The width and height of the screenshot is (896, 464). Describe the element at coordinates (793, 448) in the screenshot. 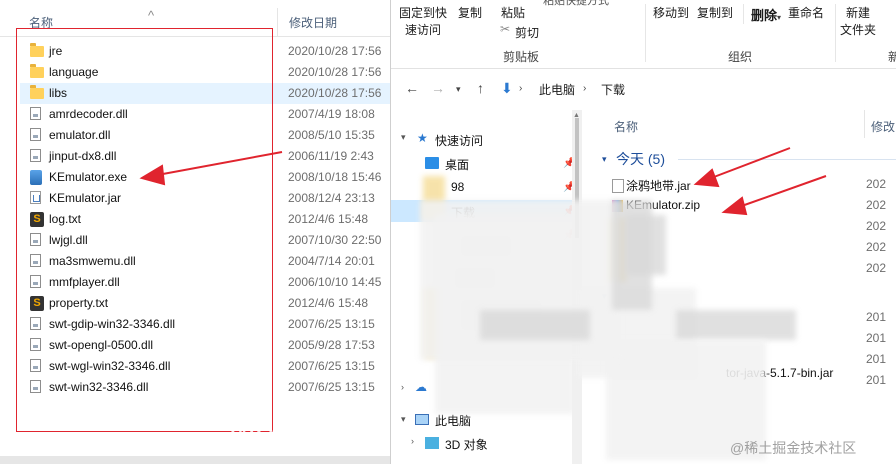

I see `watermark-site: @稀土掘金技术社区` at that location.